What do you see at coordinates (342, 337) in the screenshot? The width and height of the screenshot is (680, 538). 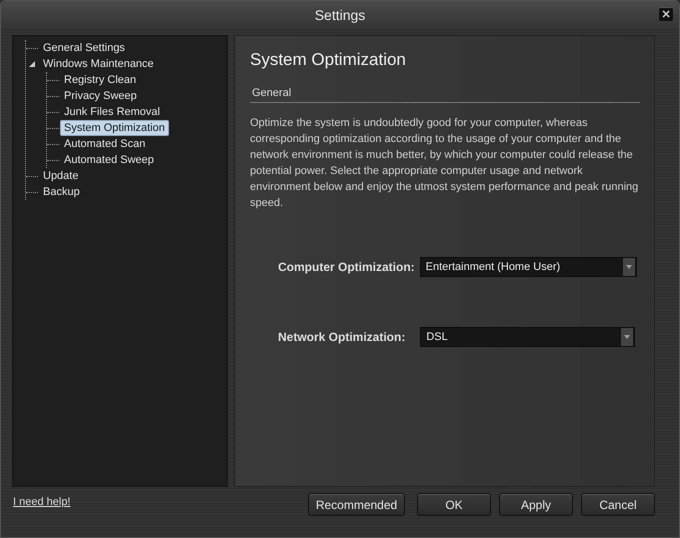 I see `field-label: Network Optimization:` at bounding box center [342, 337].